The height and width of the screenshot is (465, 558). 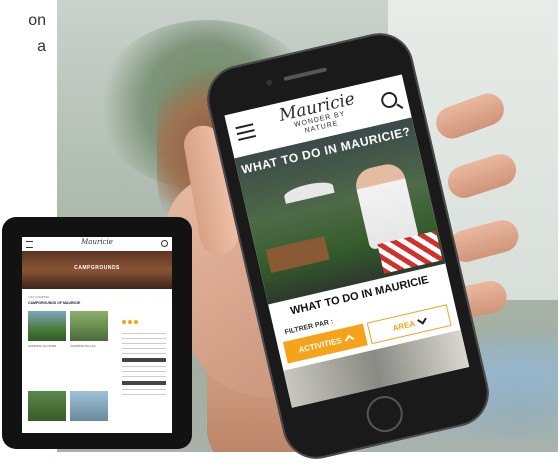 I want to click on tablet-hero: CAMPGROUNDS, so click(x=97, y=270).